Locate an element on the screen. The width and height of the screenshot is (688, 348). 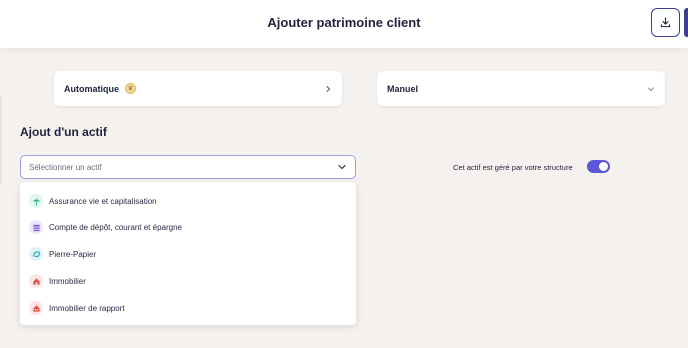
download-icon is located at coordinates (665, 22).